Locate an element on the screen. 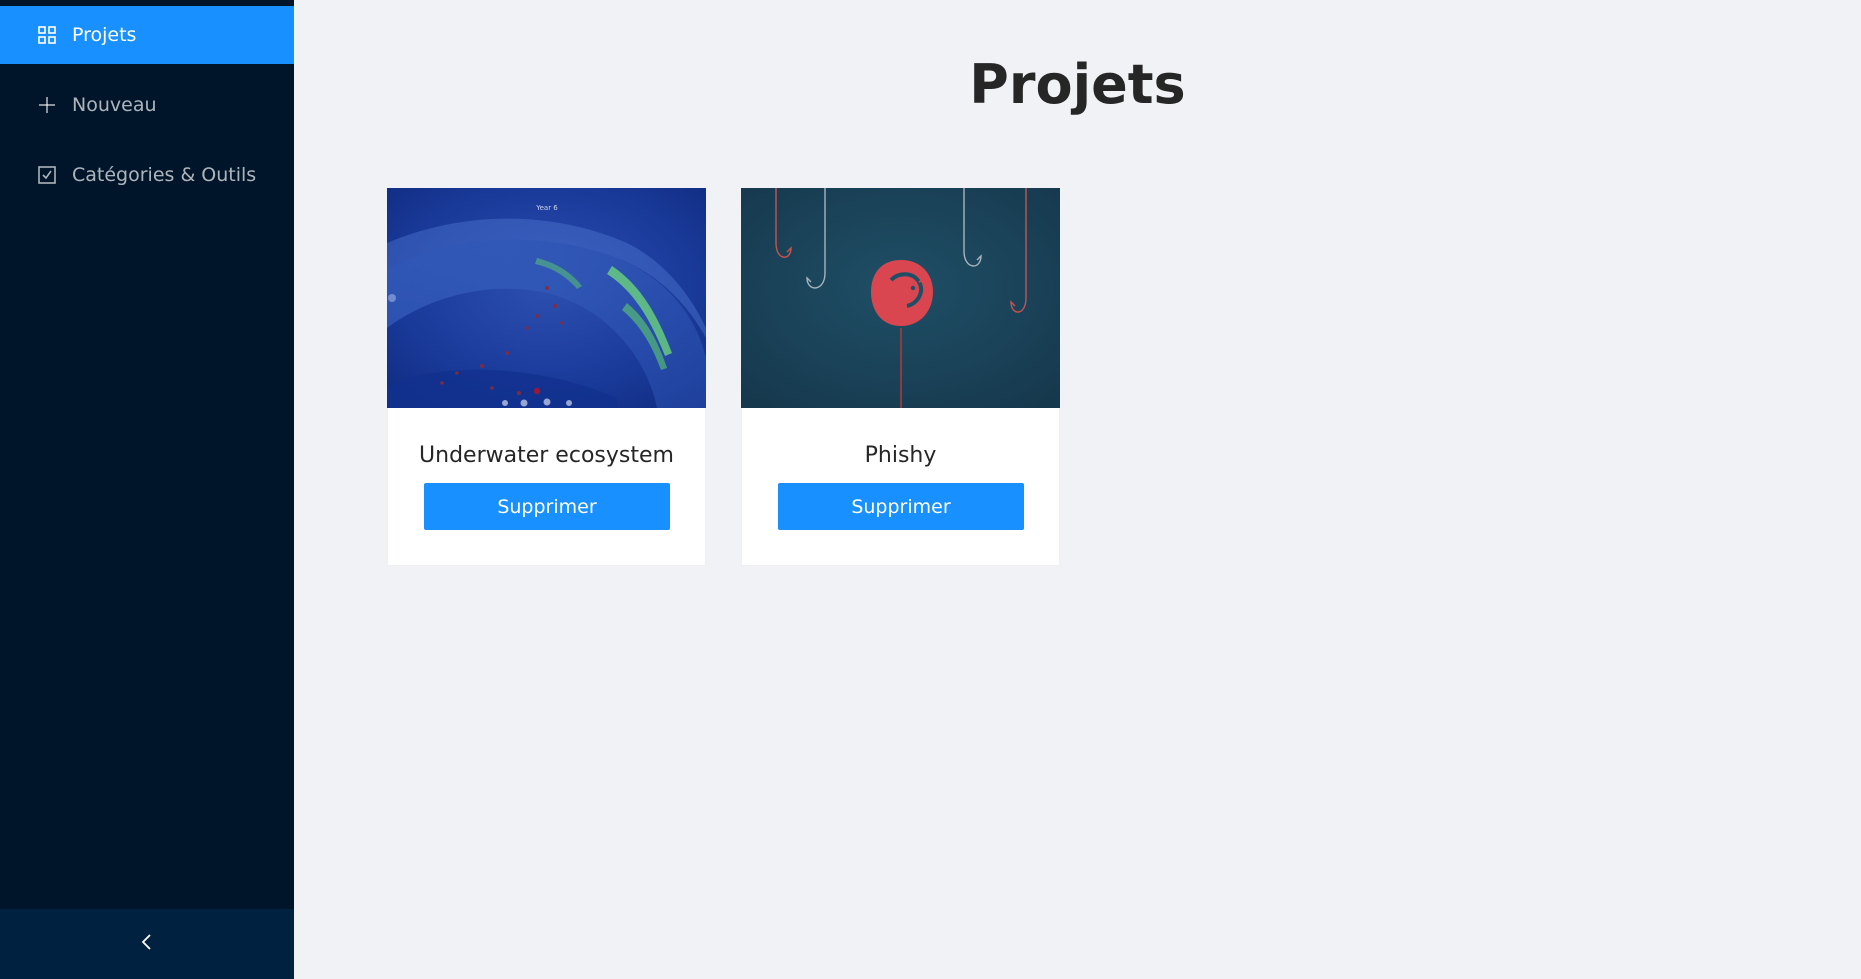  project-card: Year 6 Underwater ecosystem Supprimer is located at coordinates (546, 377).